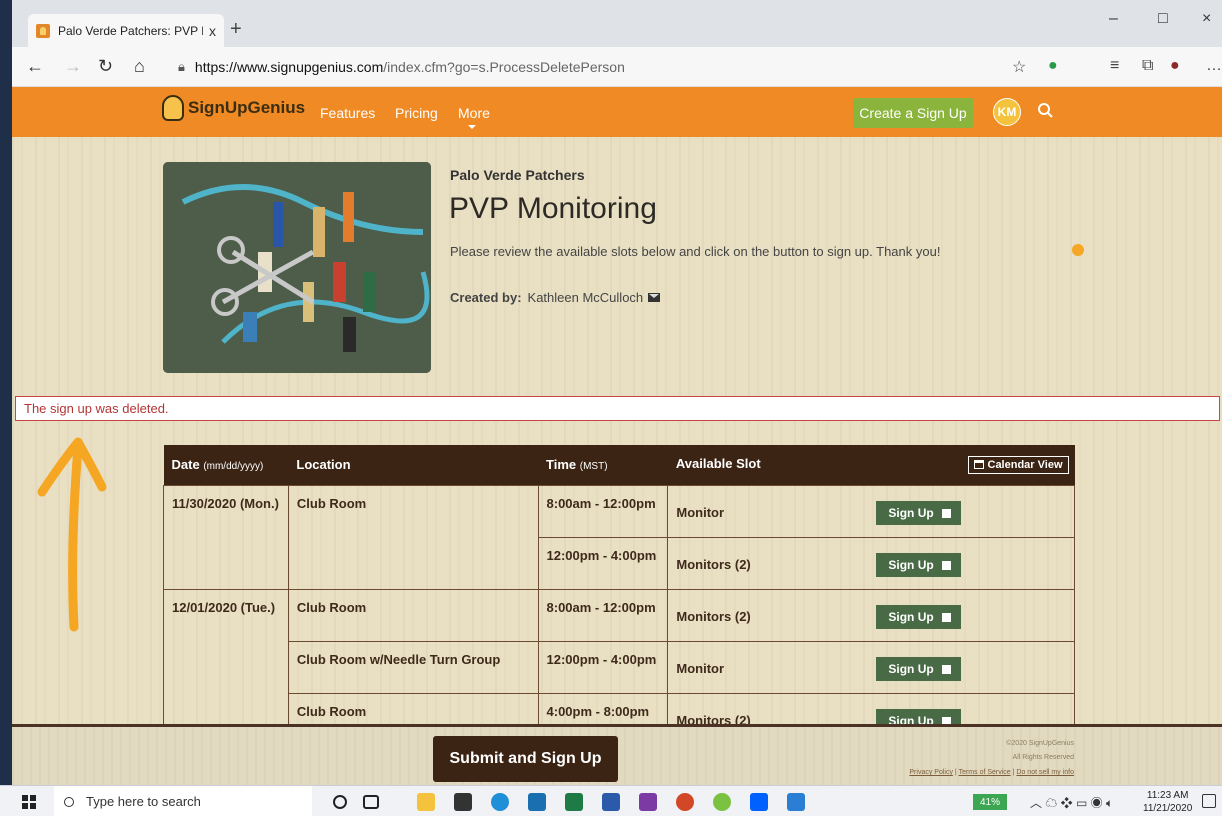  I want to click on task-view-icon, so click(371, 802).